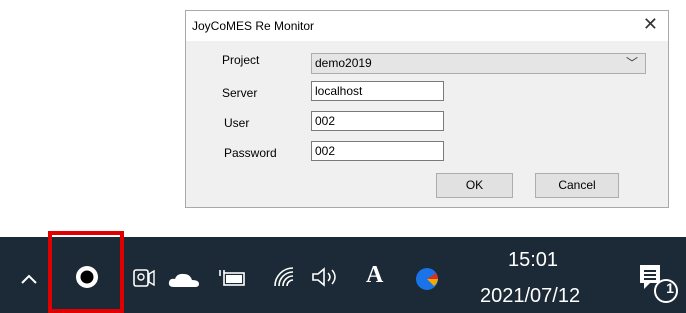 This screenshot has height=313, width=686. I want to click on password-label: Password, so click(250, 153).